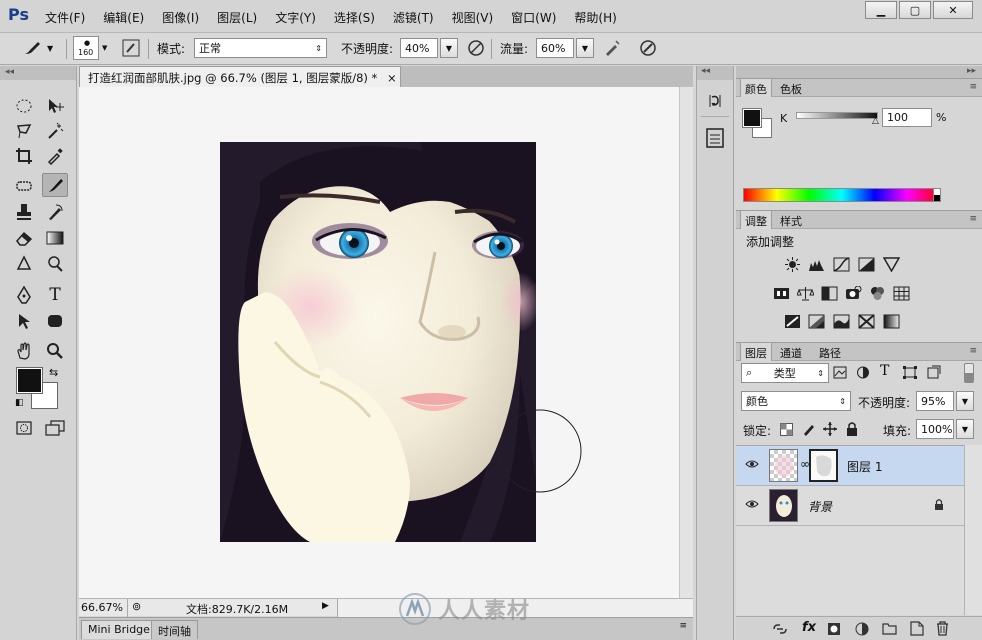 This screenshot has height=640, width=982. Describe the element at coordinates (136, 606) in the screenshot. I see `status-info-icon: ⊚` at that location.